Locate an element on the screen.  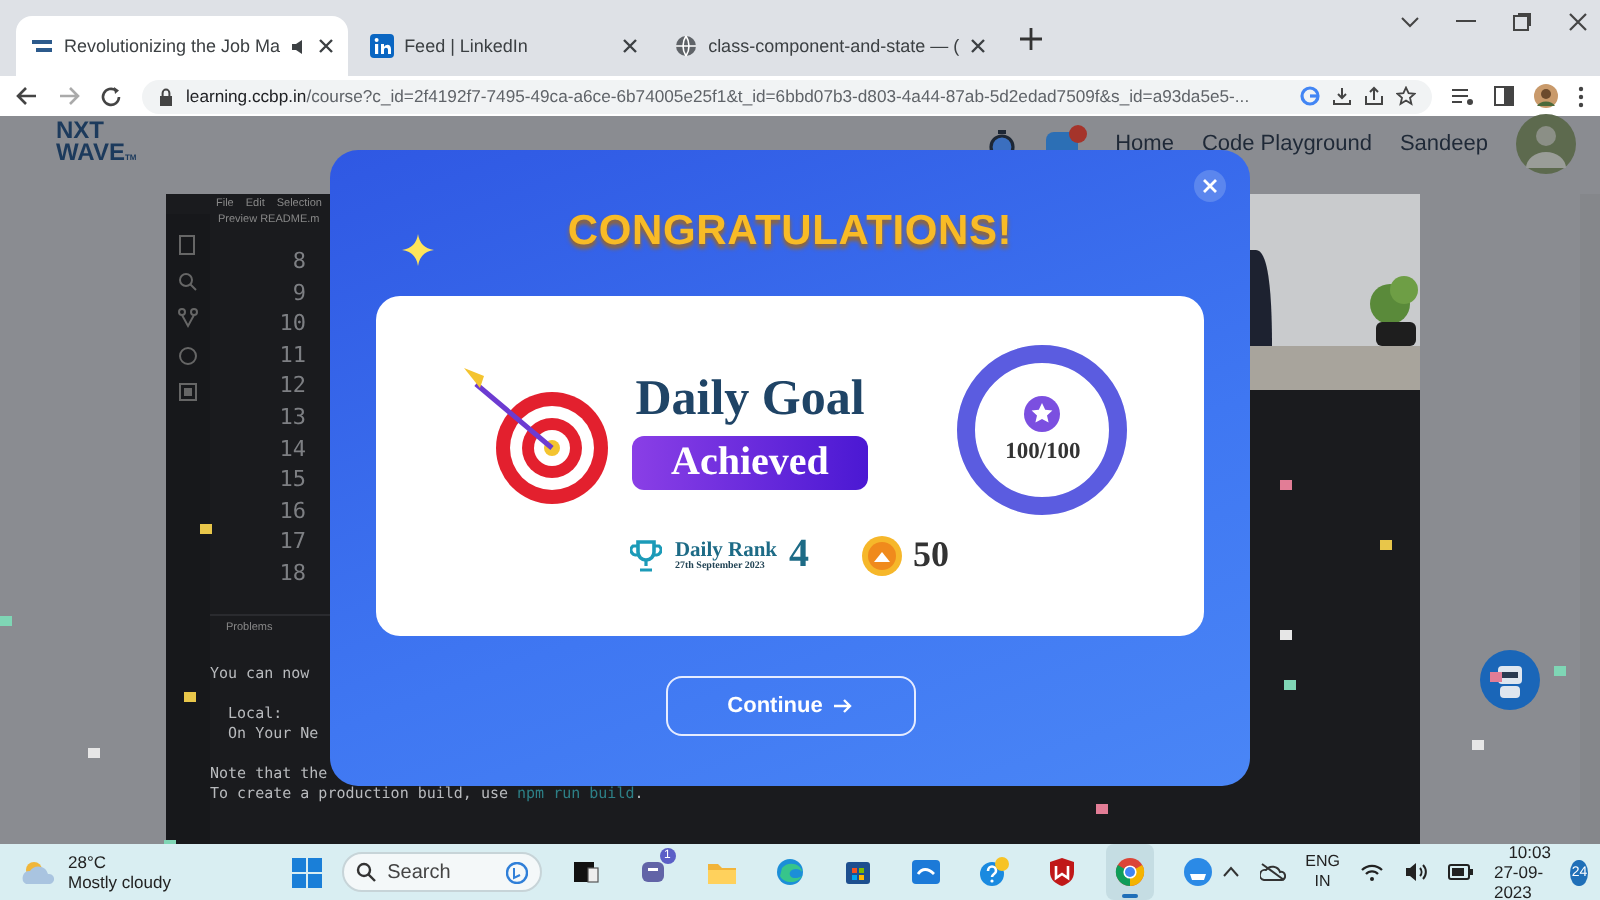
weather-condition: Mostly cloudy is located at coordinates (119, 882).